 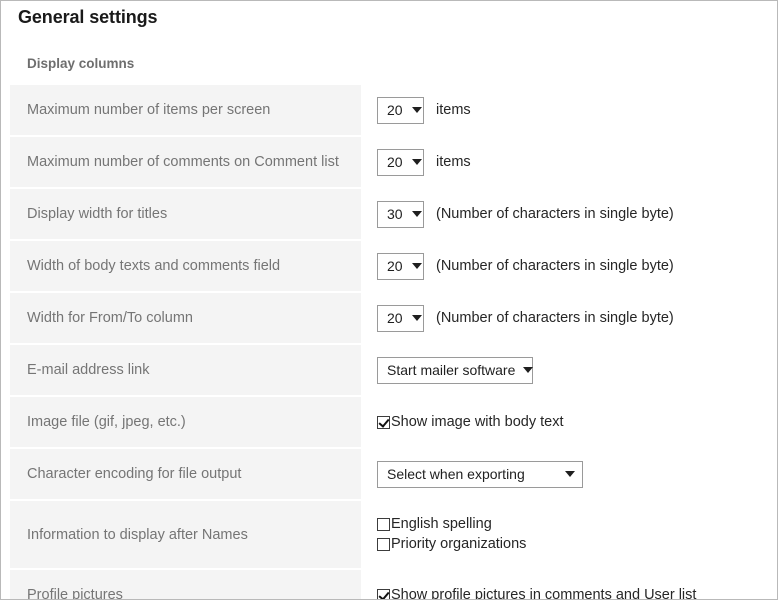 What do you see at coordinates (383, 593) in the screenshot?
I see `checkbox-show-profile-pictures-in-comments-and-user-list` at bounding box center [383, 593].